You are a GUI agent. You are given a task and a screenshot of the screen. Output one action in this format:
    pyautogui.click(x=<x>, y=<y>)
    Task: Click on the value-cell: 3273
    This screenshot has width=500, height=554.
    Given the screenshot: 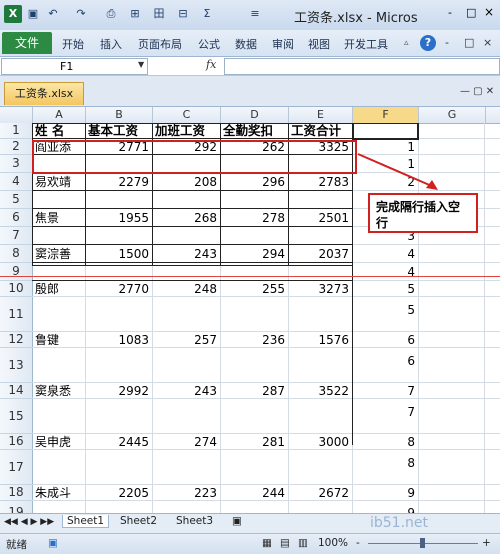 What is the action you would take?
    pyautogui.click(x=320, y=289)
    